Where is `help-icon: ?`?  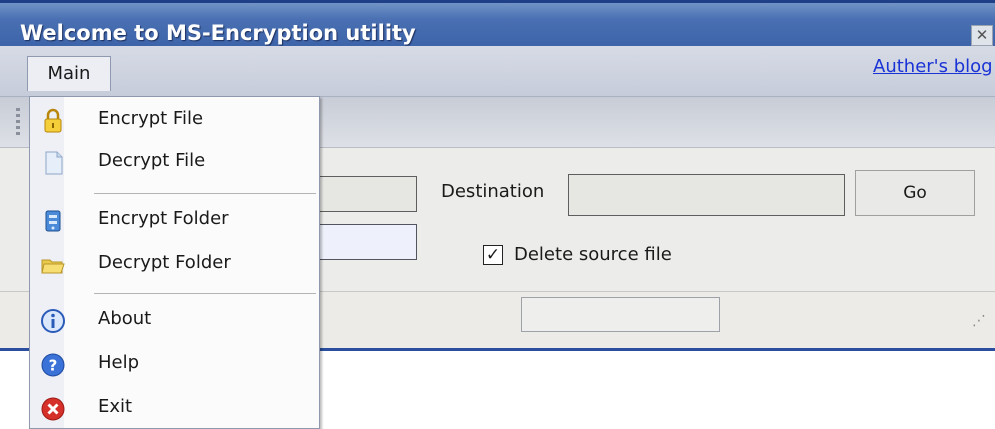
help-icon: ? is located at coordinates (53, 365).